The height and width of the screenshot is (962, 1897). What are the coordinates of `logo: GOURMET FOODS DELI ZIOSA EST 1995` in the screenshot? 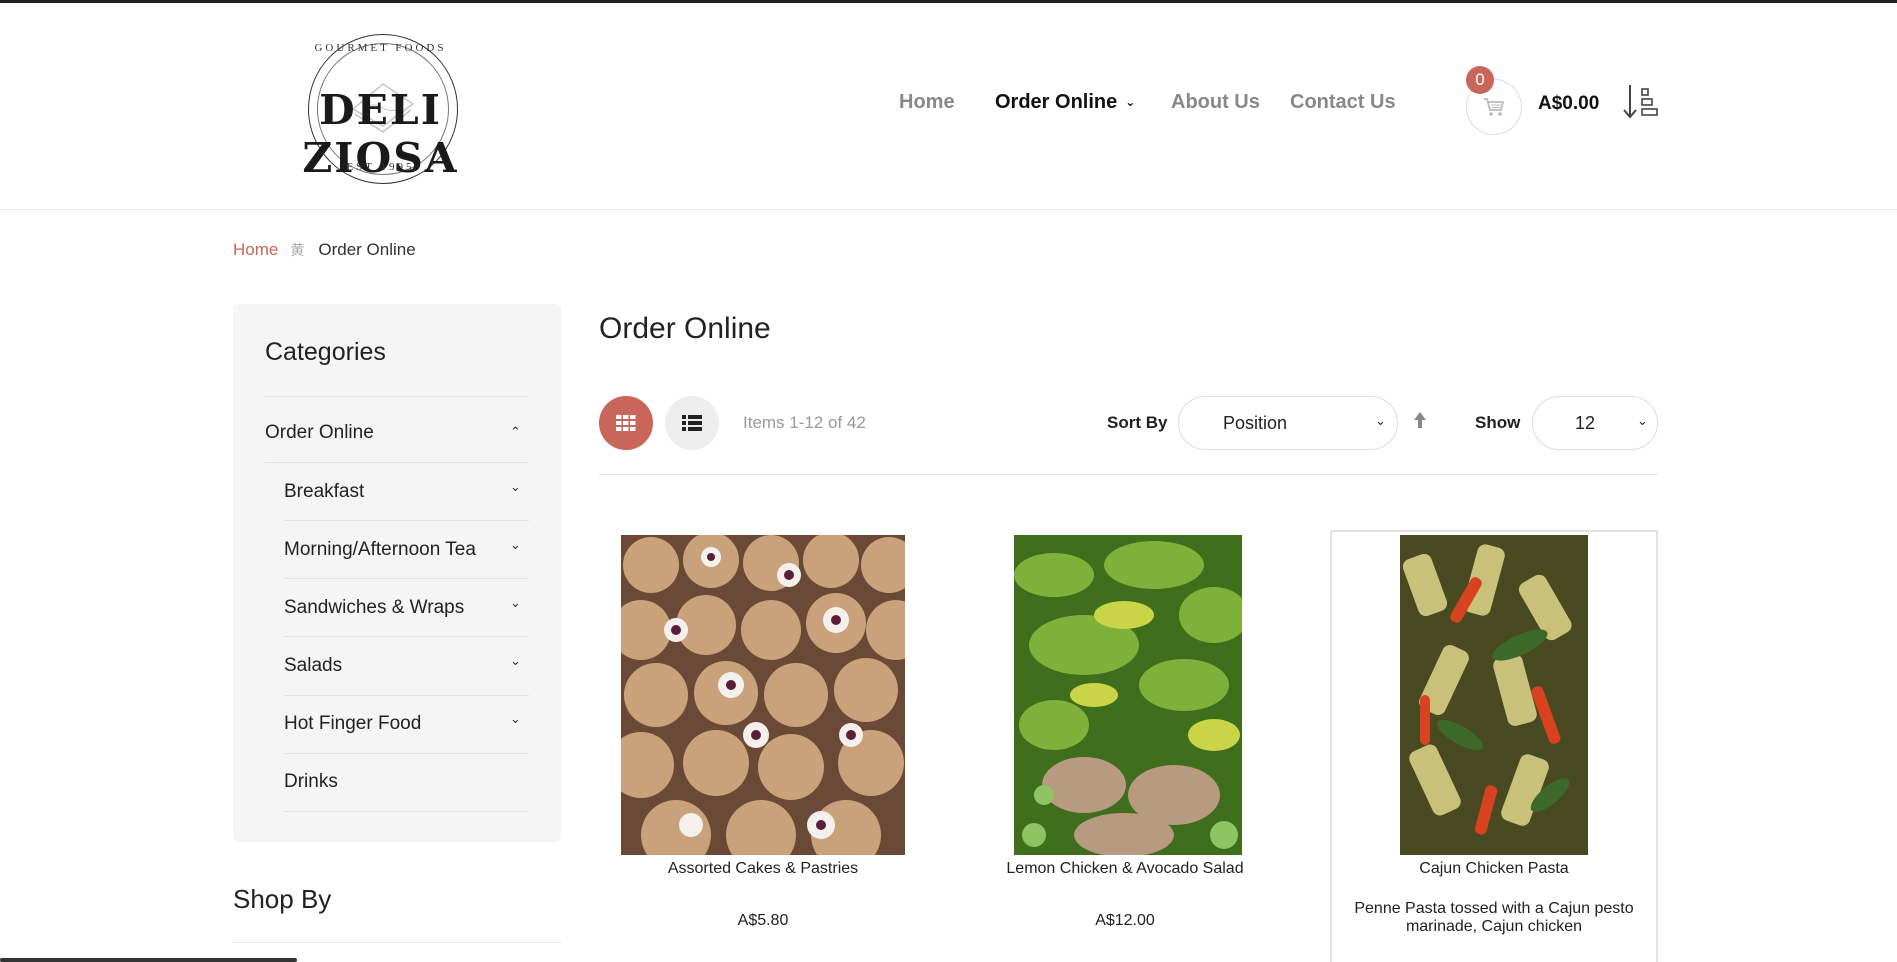 It's located at (380, 110).